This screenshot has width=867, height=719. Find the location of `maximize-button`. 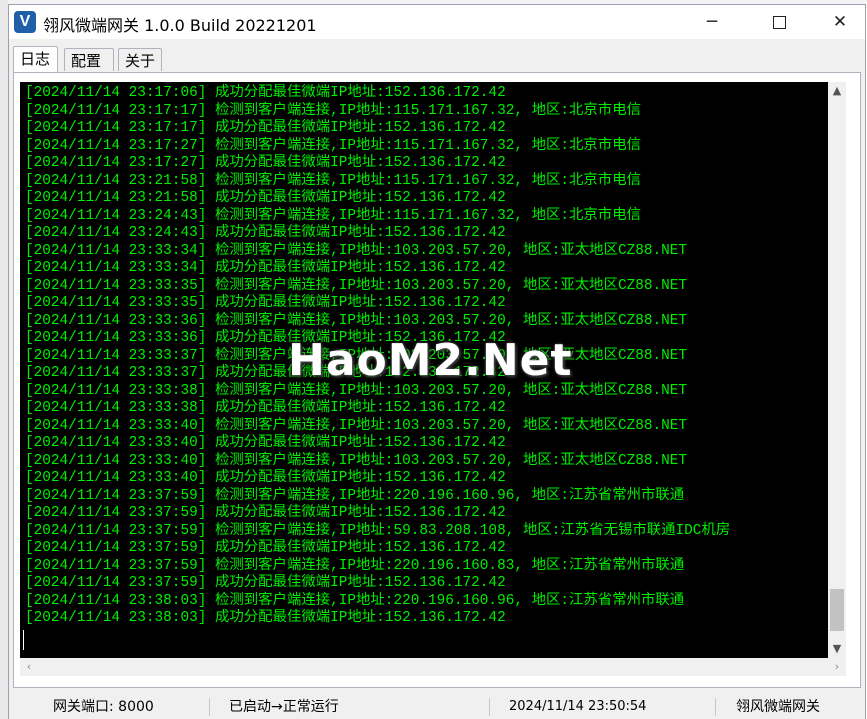

maximize-button is located at coordinates (779, 22).